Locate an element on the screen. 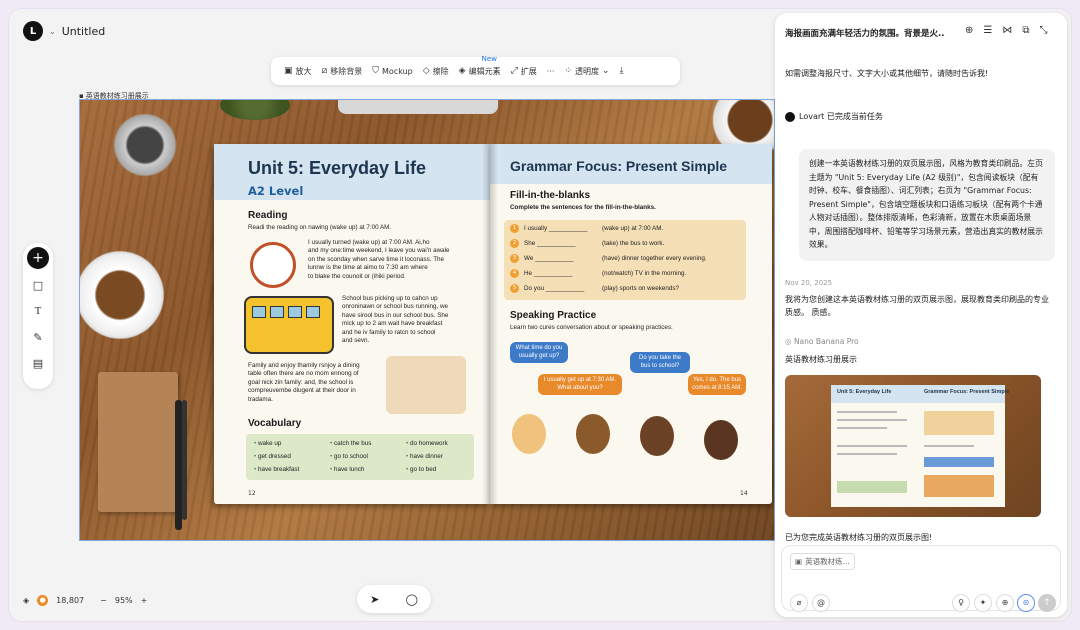  result-label: 英语教材练习册展示 is located at coordinates (821, 359).